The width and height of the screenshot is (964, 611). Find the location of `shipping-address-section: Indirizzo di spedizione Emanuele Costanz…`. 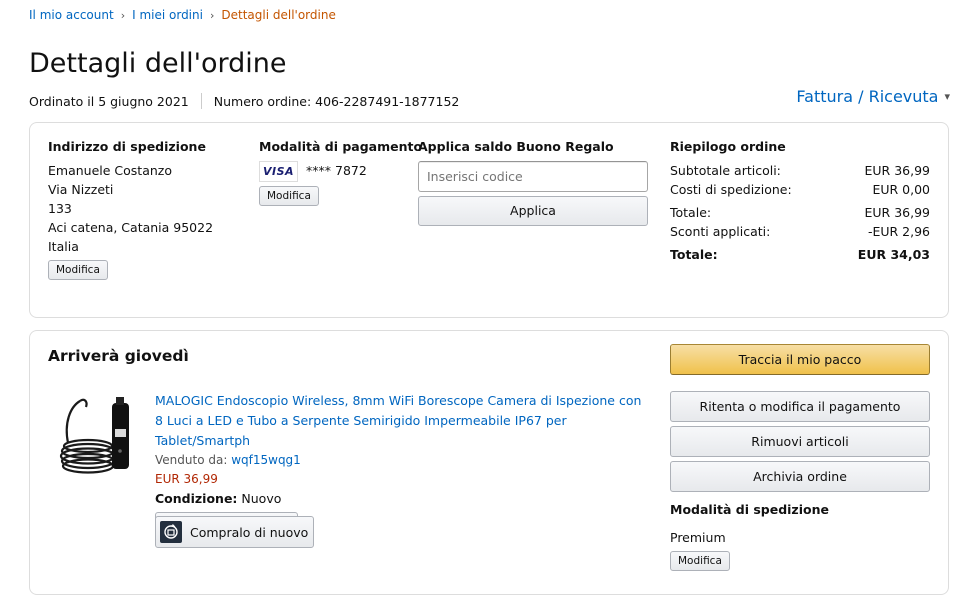

shipping-address-section: Indirizzo di spedizione Emanuele Costanz… is located at coordinates (130, 209).